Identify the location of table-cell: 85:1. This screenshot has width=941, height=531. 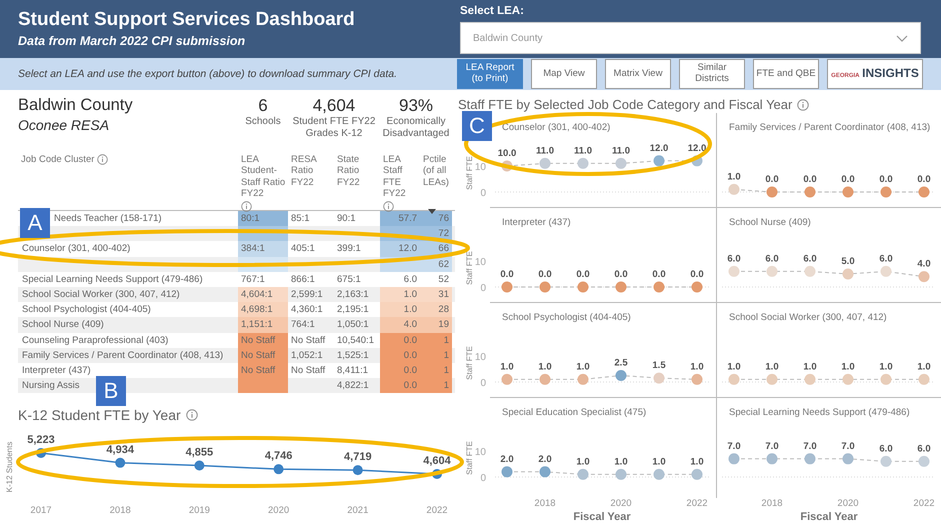
(300, 218).